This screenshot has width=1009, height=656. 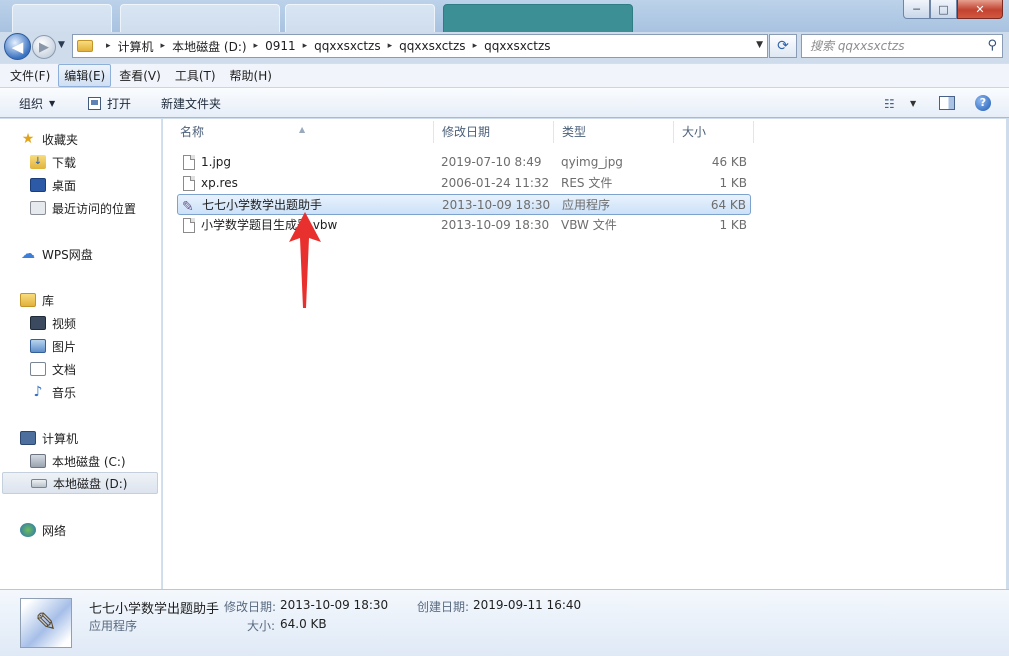 I want to click on sidebar-item-label: 库, so click(x=48, y=300).